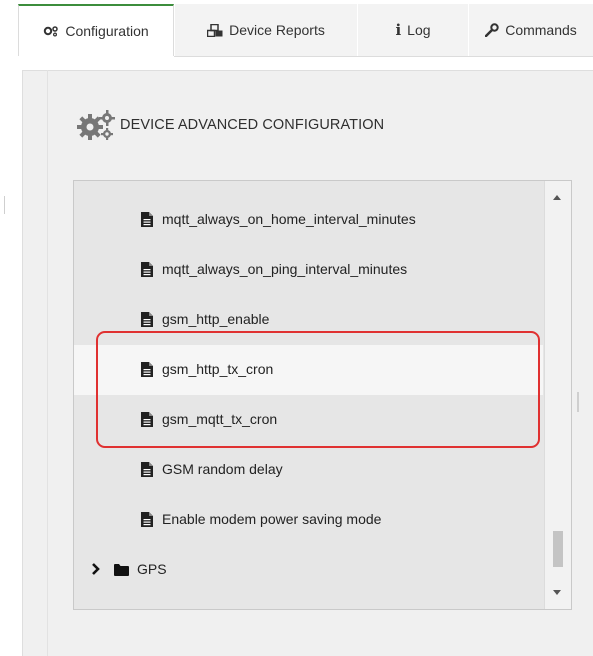 The height and width of the screenshot is (656, 593). Describe the element at coordinates (285, 269) in the screenshot. I see `tree-item-label: mqtt_always_on_ping_interval_minutes` at that location.